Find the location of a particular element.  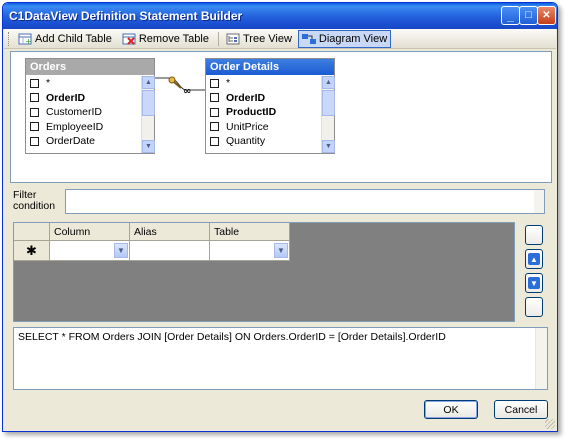

field-item: ProductID is located at coordinates (263, 112).